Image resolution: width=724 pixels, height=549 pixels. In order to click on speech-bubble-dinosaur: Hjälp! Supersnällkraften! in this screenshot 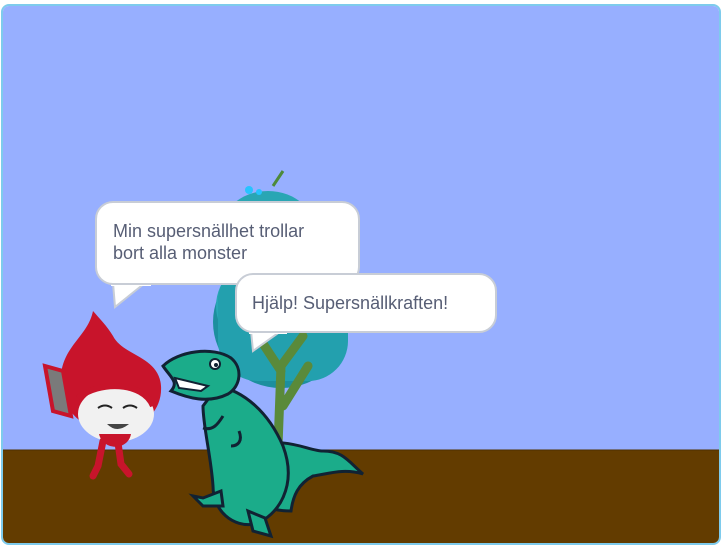, I will do `click(366, 303)`.